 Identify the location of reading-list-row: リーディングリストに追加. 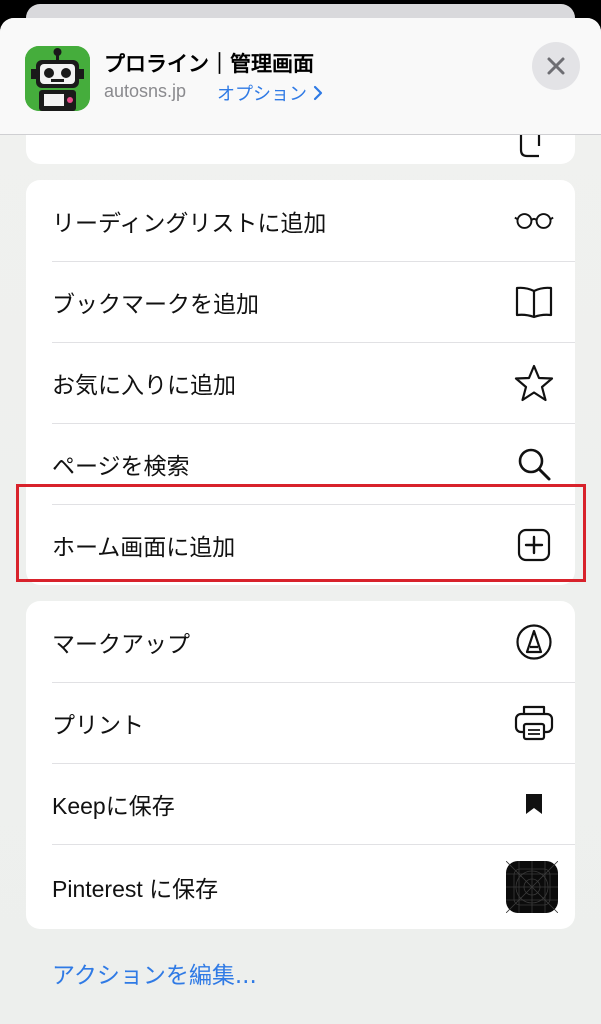
(300, 220).